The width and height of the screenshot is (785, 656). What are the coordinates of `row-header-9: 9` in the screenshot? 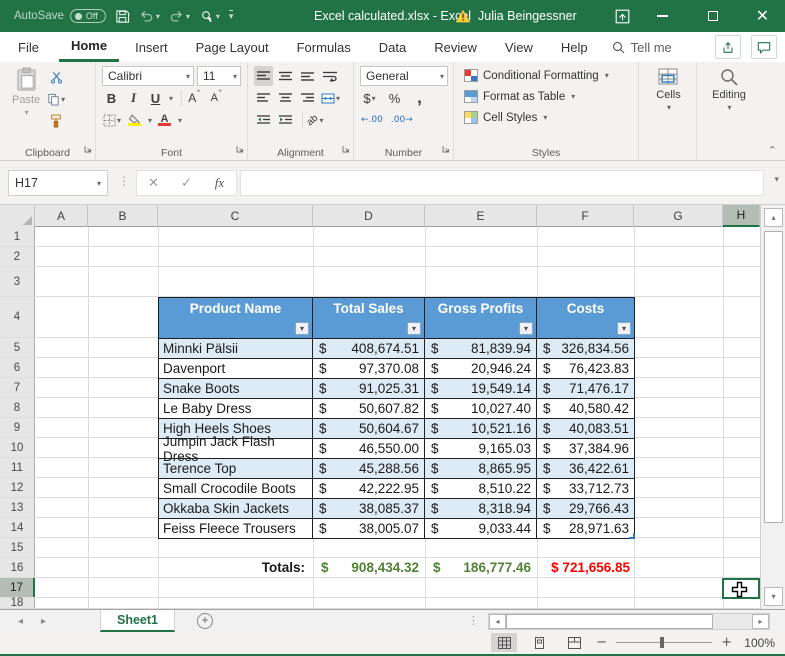 It's located at (17, 427).